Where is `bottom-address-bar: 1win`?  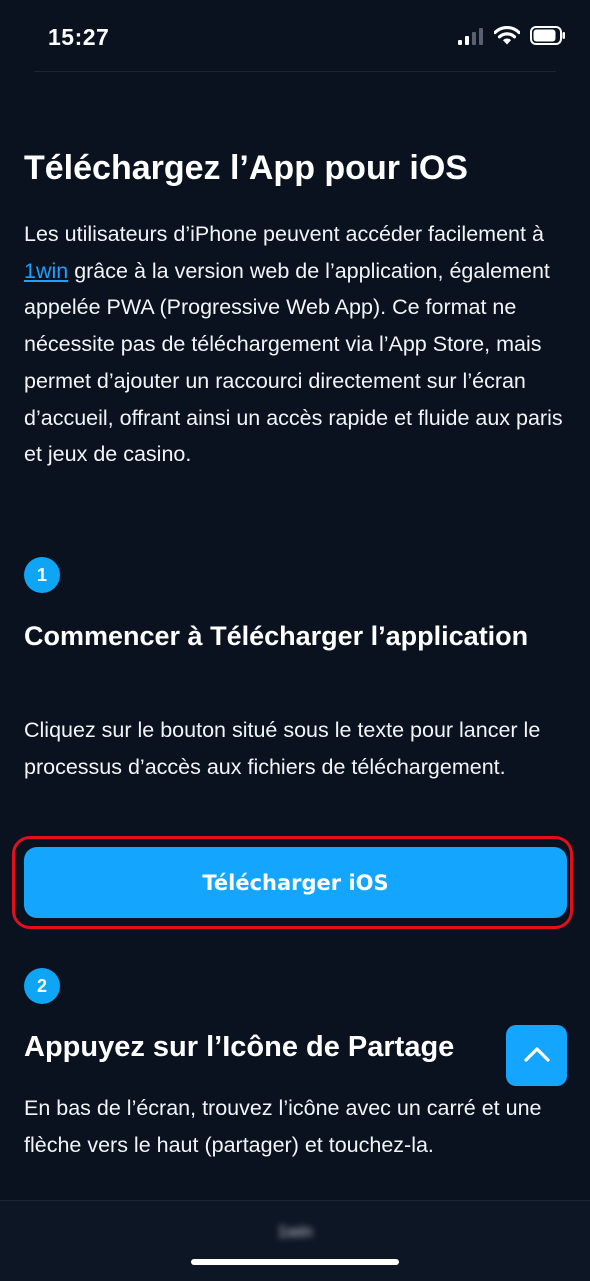
bottom-address-bar: 1win is located at coordinates (295, 1240).